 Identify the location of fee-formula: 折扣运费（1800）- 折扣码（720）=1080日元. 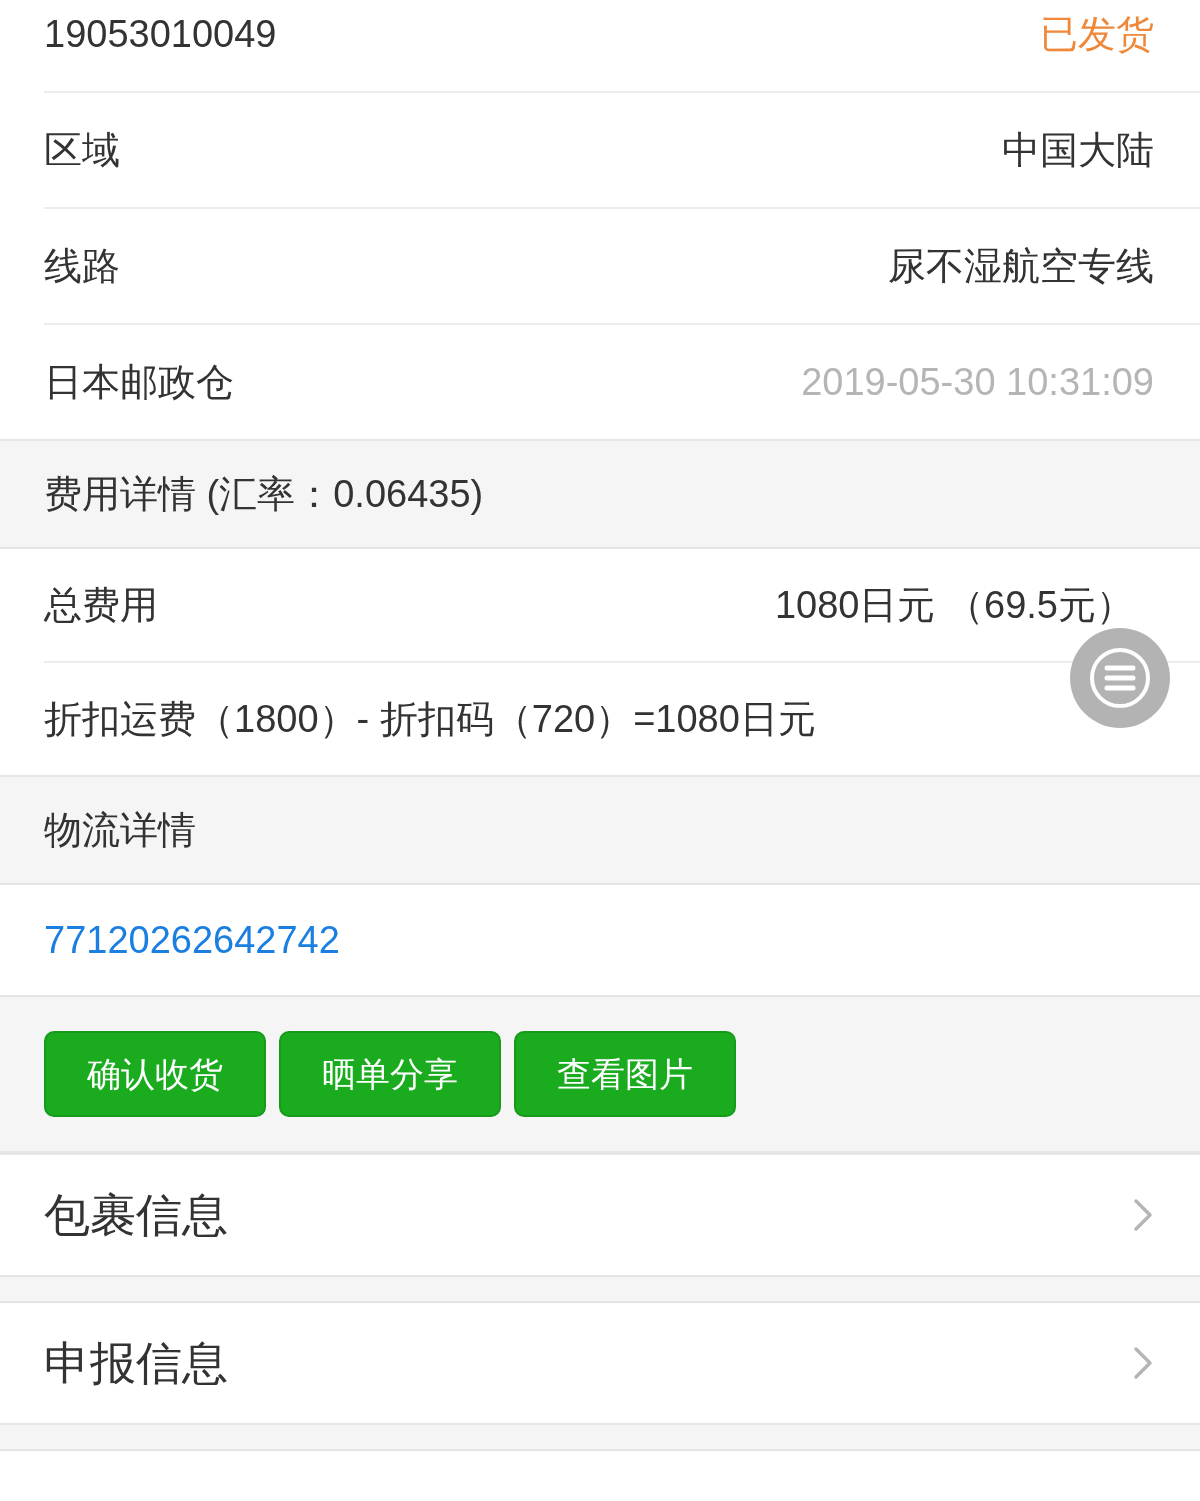
(430, 719).